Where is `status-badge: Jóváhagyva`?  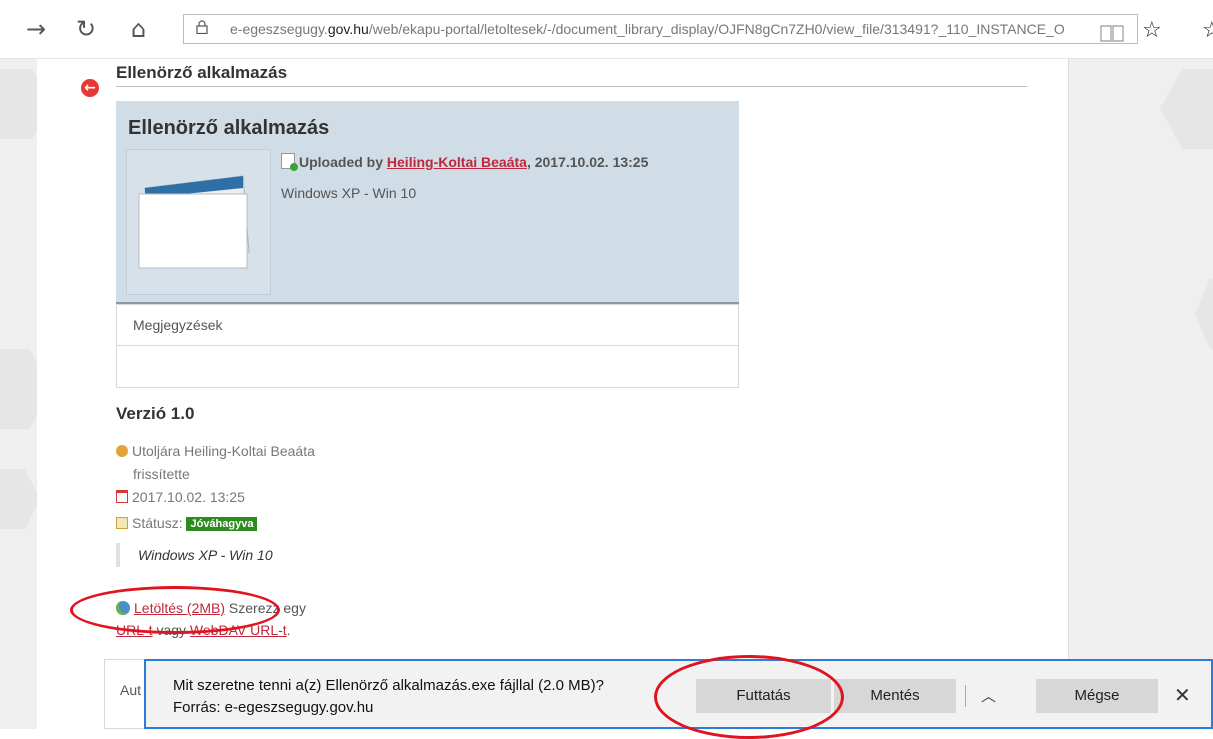
status-badge: Jóváhagyva is located at coordinates (222, 524).